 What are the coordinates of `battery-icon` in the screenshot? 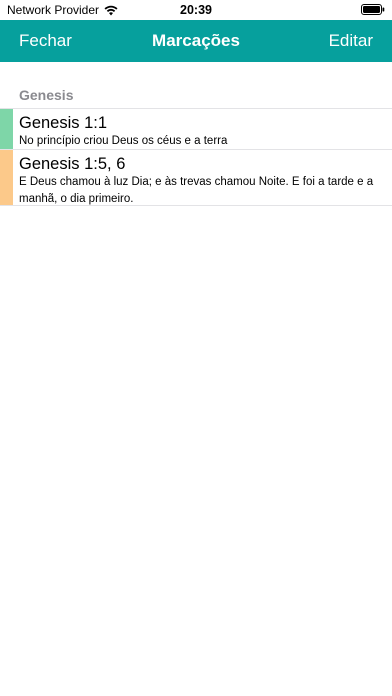 It's located at (373, 9).